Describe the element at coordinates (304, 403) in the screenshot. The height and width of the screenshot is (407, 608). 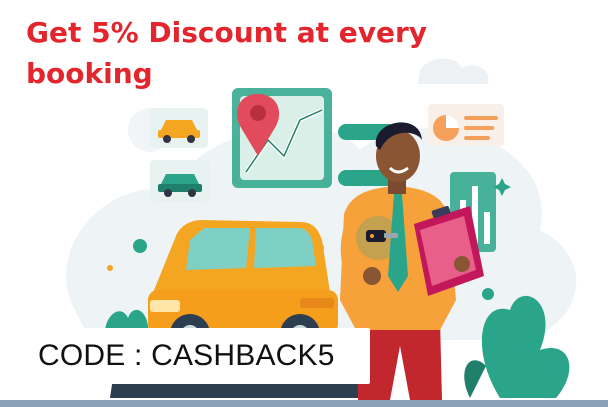
I see `bottom-divider` at that location.